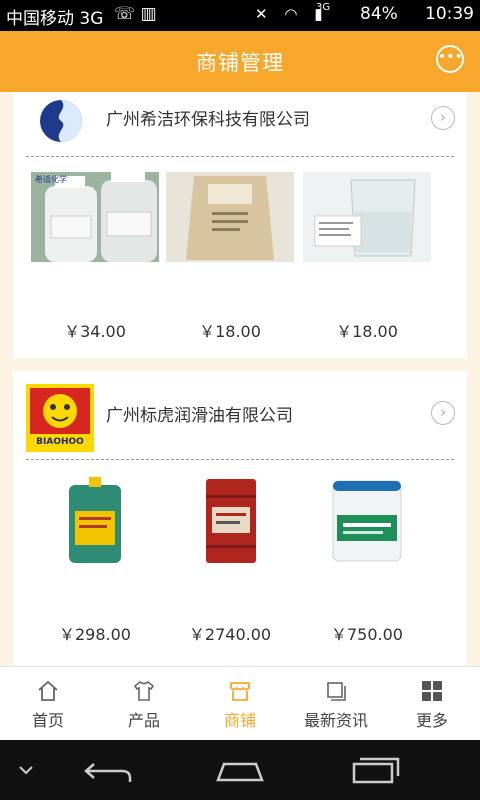 This screenshot has height=800, width=480. I want to click on shop-card-header: 广州希洁环保科技有限公司 ›, so click(240, 121).